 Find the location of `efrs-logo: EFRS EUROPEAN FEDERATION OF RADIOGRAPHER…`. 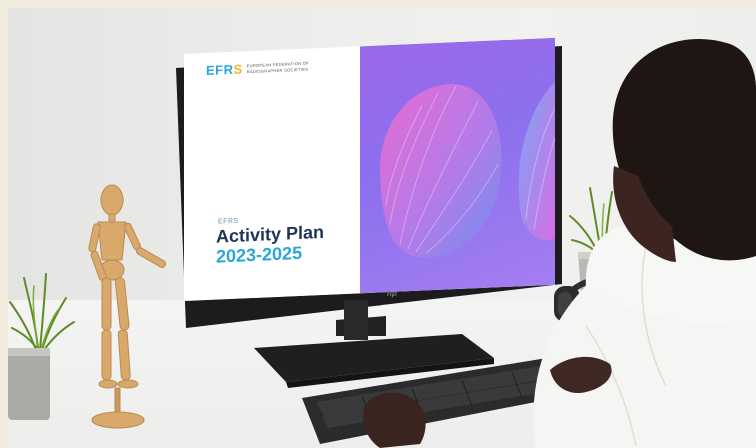

efrs-logo: EFRS EUROPEAN FEDERATION OF RADIOGRAPHER… is located at coordinates (257, 68).